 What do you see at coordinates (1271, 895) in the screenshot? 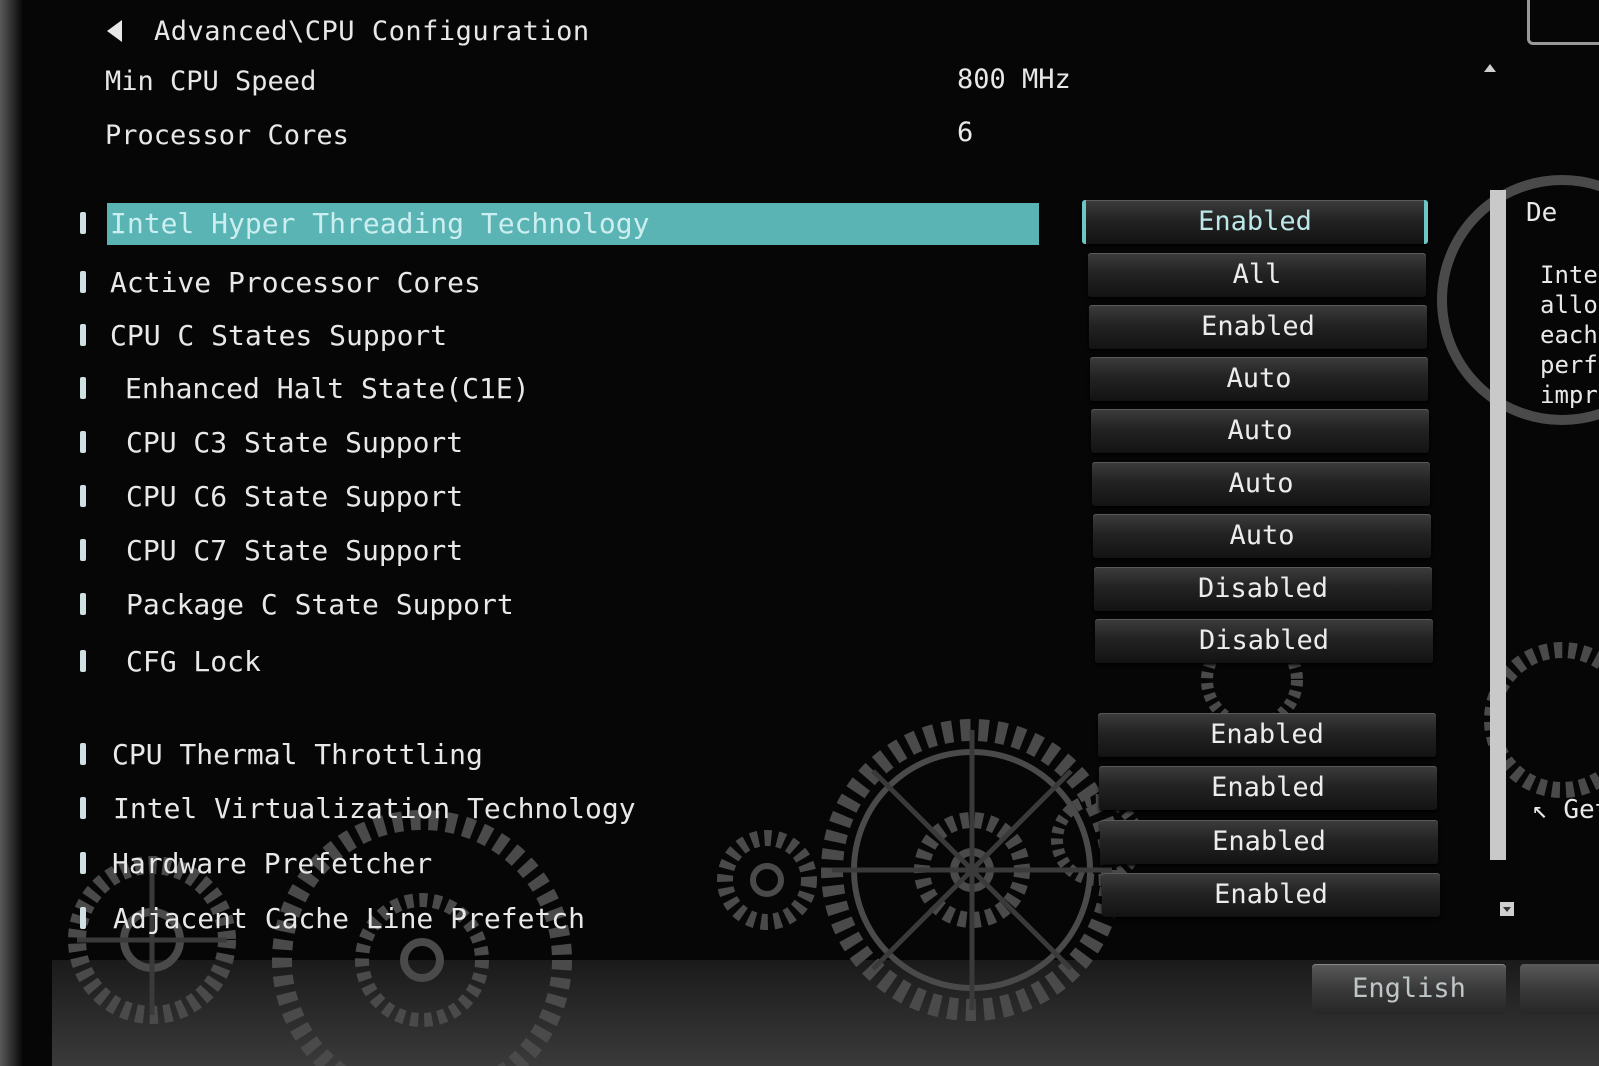
I see `value-adjacent-cache-line: Enabled` at bounding box center [1271, 895].